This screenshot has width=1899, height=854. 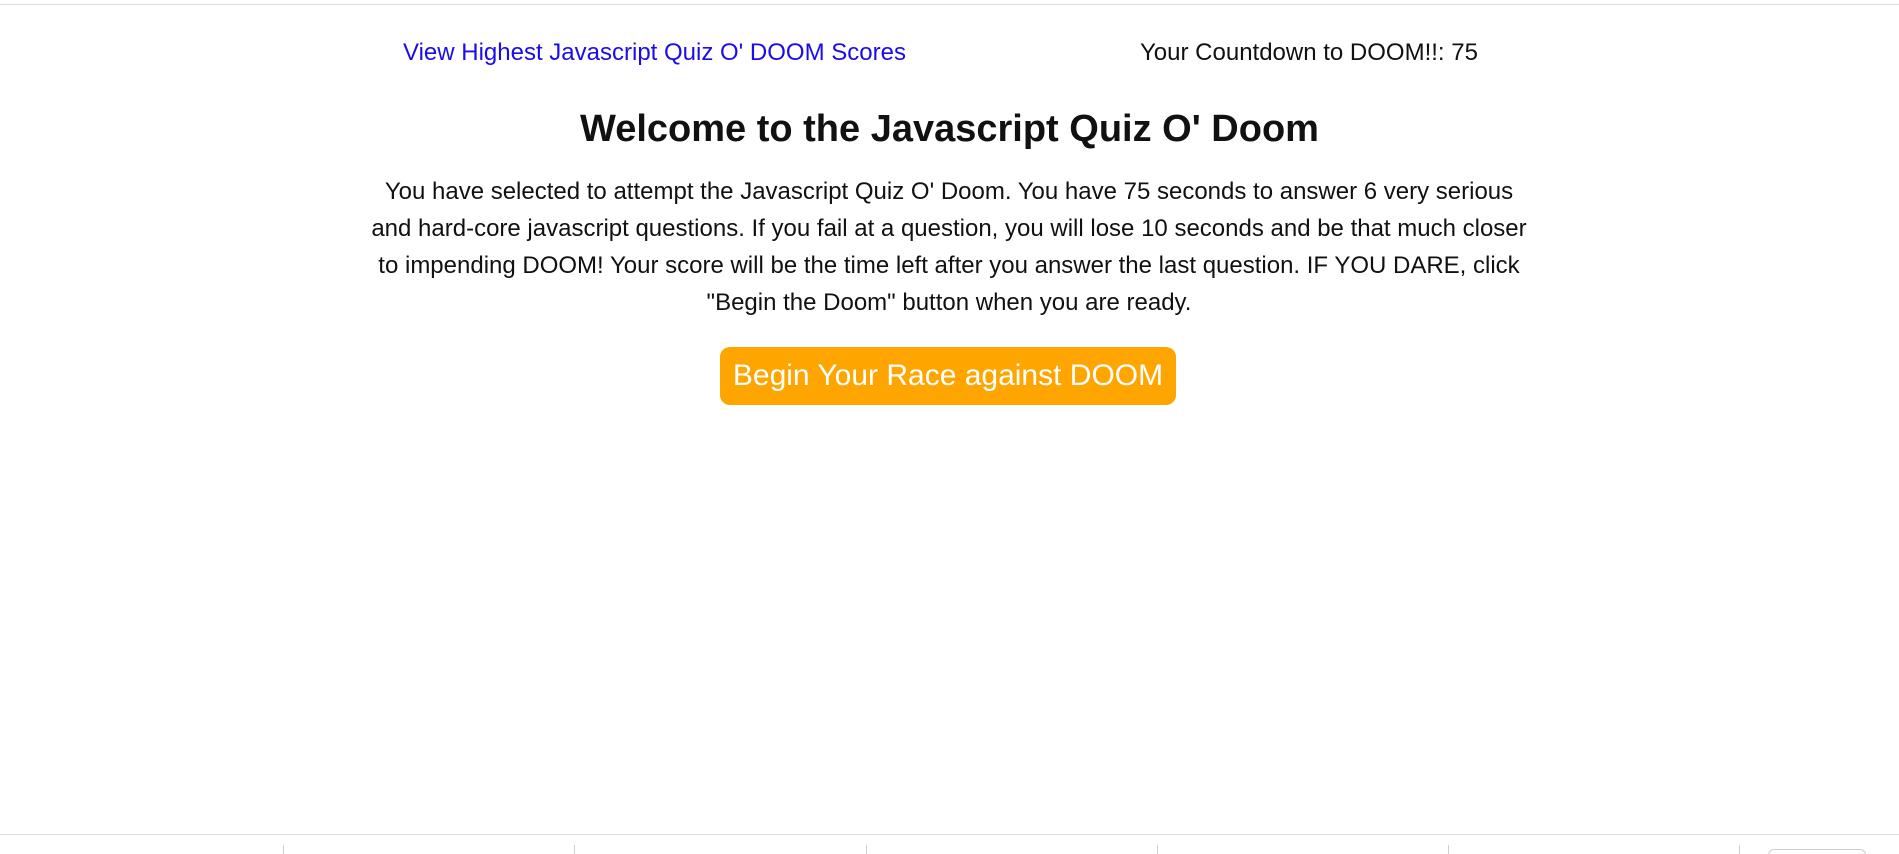 What do you see at coordinates (949, 129) in the screenshot?
I see `page-title: Welcome to the Javascript Quiz O' Doom` at bounding box center [949, 129].